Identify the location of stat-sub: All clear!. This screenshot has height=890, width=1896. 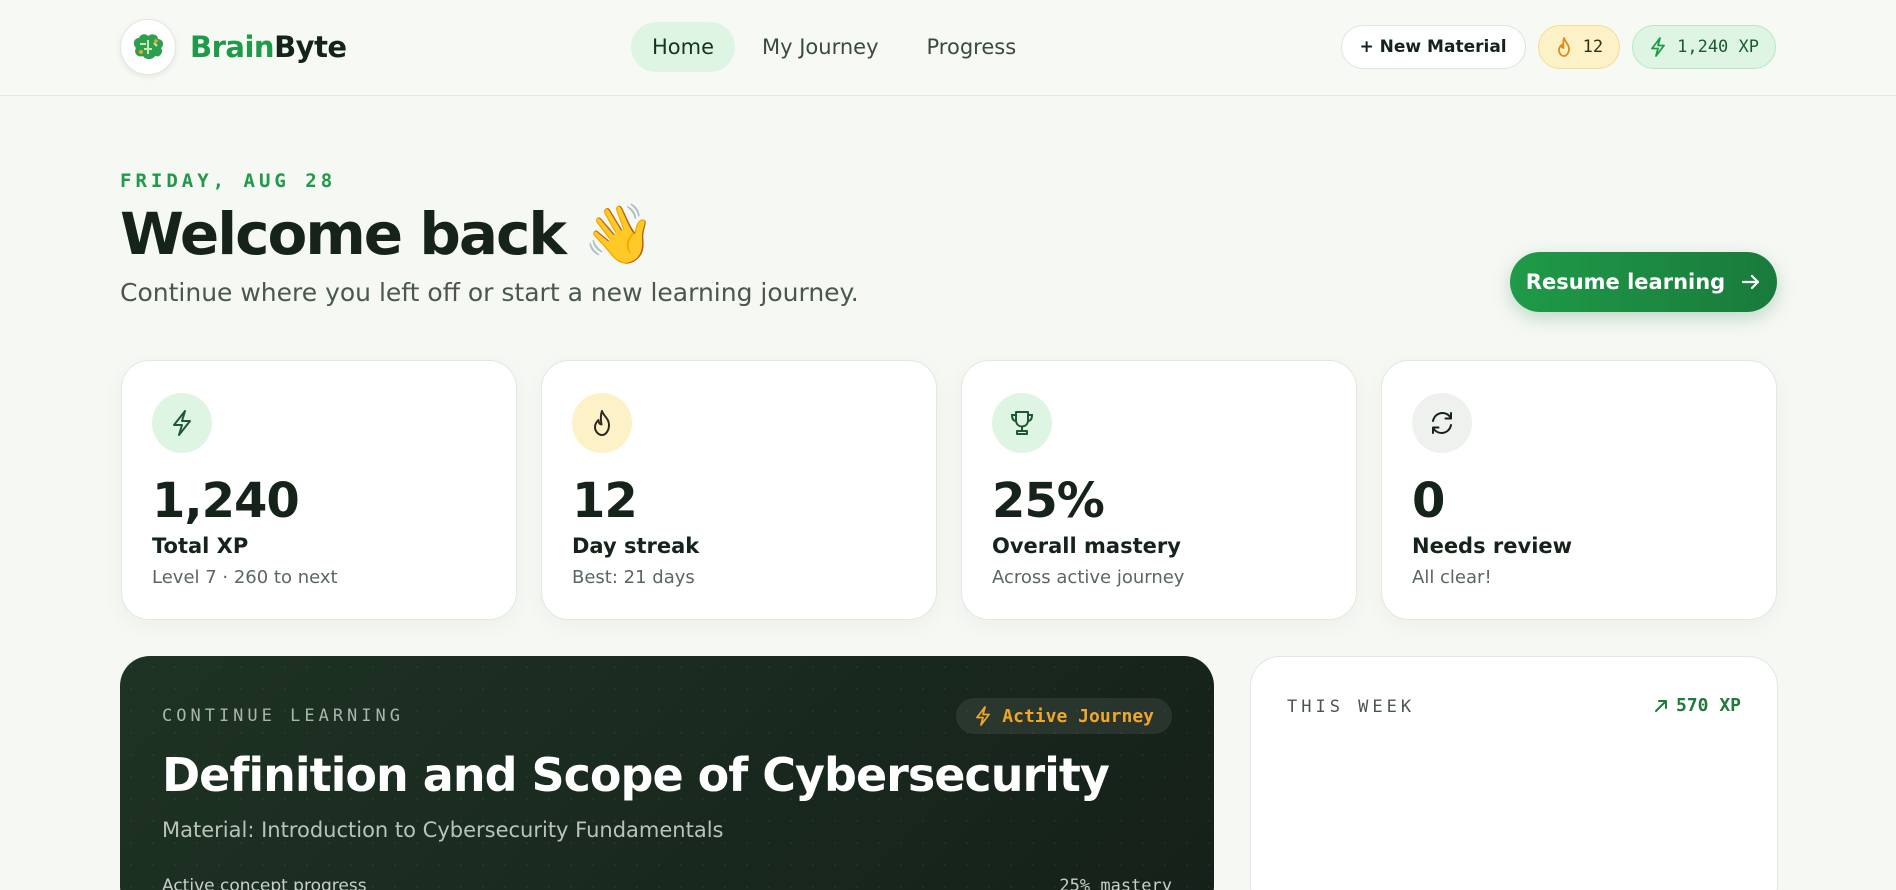
(1452, 577).